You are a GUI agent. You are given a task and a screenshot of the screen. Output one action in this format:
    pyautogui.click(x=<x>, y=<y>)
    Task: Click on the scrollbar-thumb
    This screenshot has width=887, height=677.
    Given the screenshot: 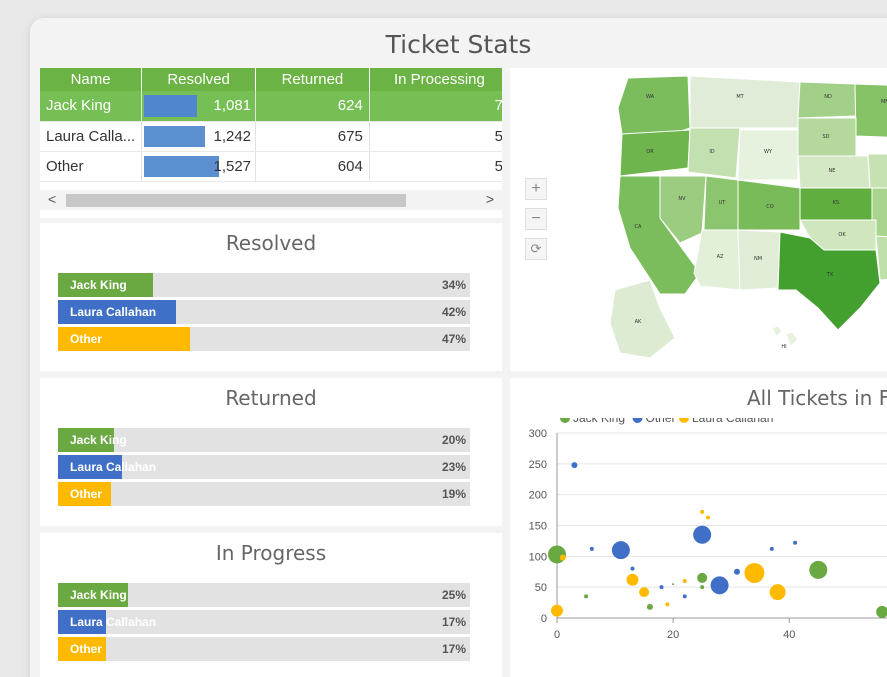 What is the action you would take?
    pyautogui.click(x=236, y=200)
    